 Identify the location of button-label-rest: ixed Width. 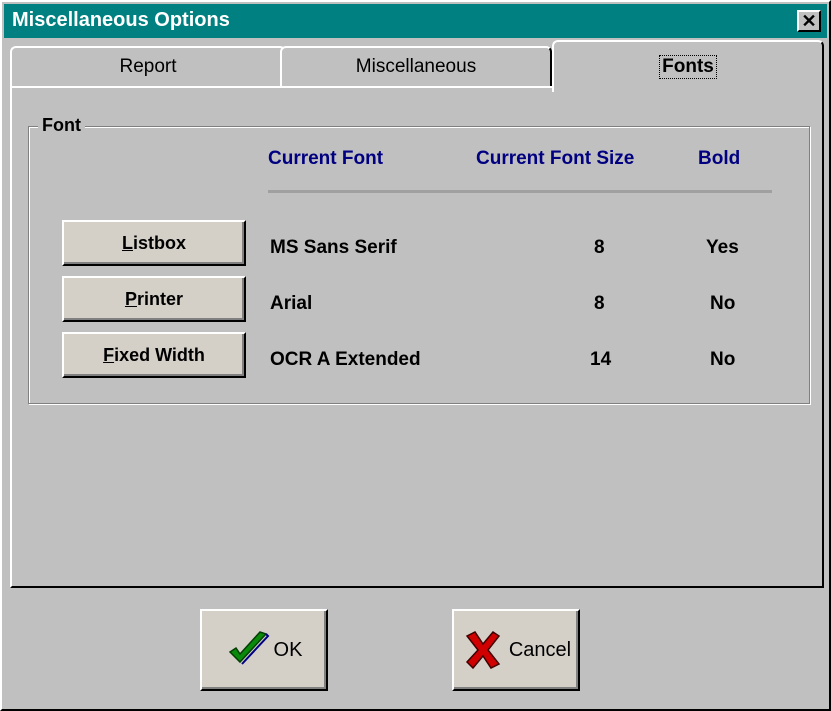
(159, 354).